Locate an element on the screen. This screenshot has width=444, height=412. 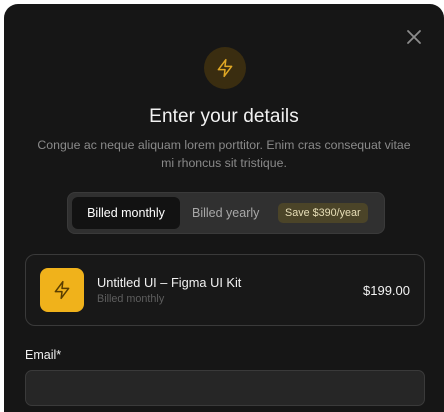
billed-monthly-tab: Billed monthly is located at coordinates (126, 213).